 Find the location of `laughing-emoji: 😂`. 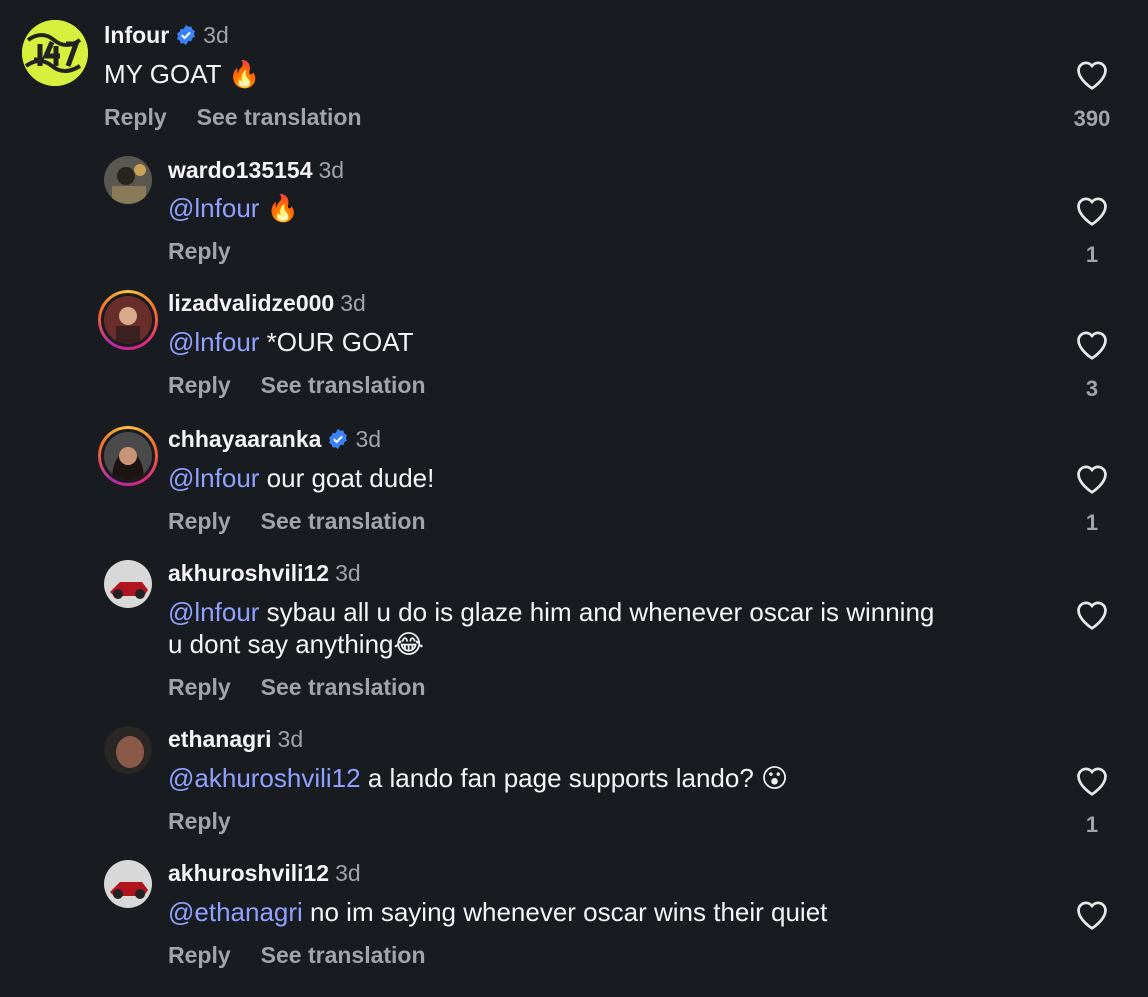

laughing-emoji: 😂 is located at coordinates (408, 644).